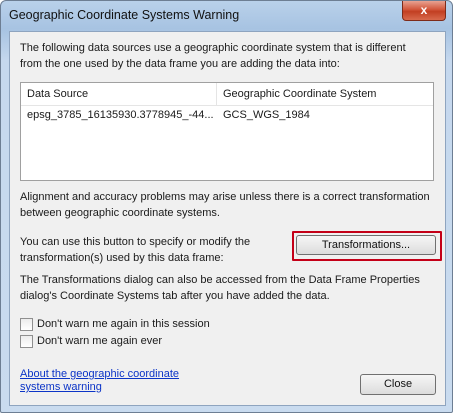 The height and width of the screenshot is (413, 453). Describe the element at coordinates (266, 115) in the screenshot. I see `cell-coordinate-system: GCS_WGS_1984` at that location.